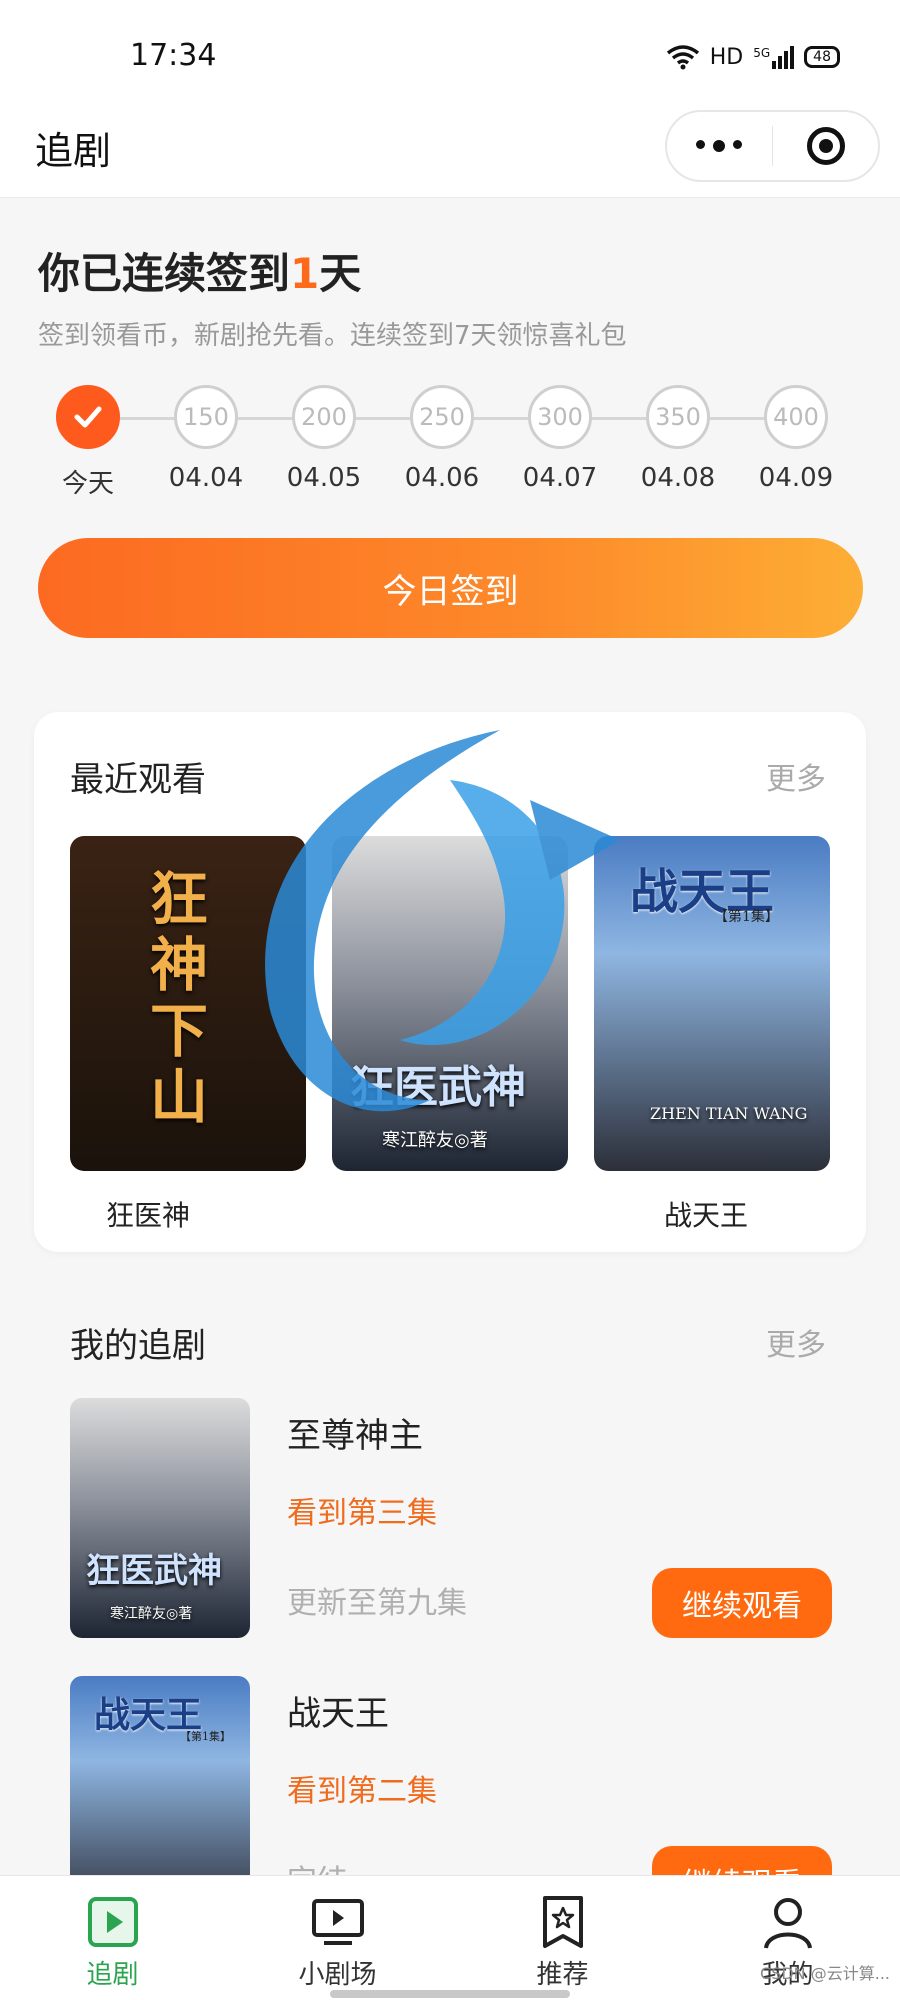 The width and height of the screenshot is (900, 2000). What do you see at coordinates (362, 1513) in the screenshot?
I see `show-progress: 看到第三集` at bounding box center [362, 1513].